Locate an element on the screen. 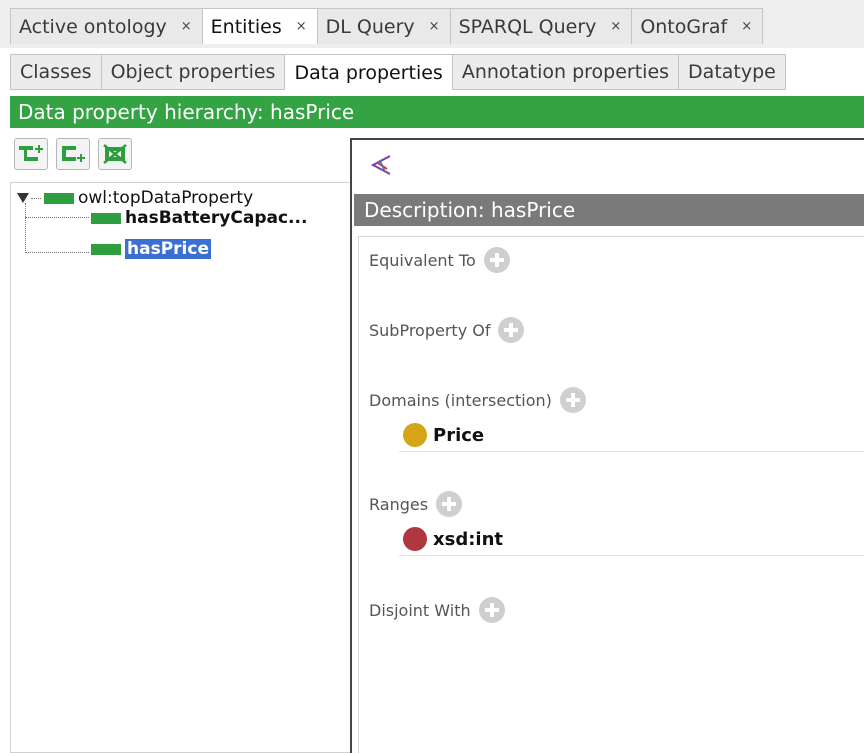 This screenshot has height=753, width=864. class-icon is located at coordinates (415, 435).